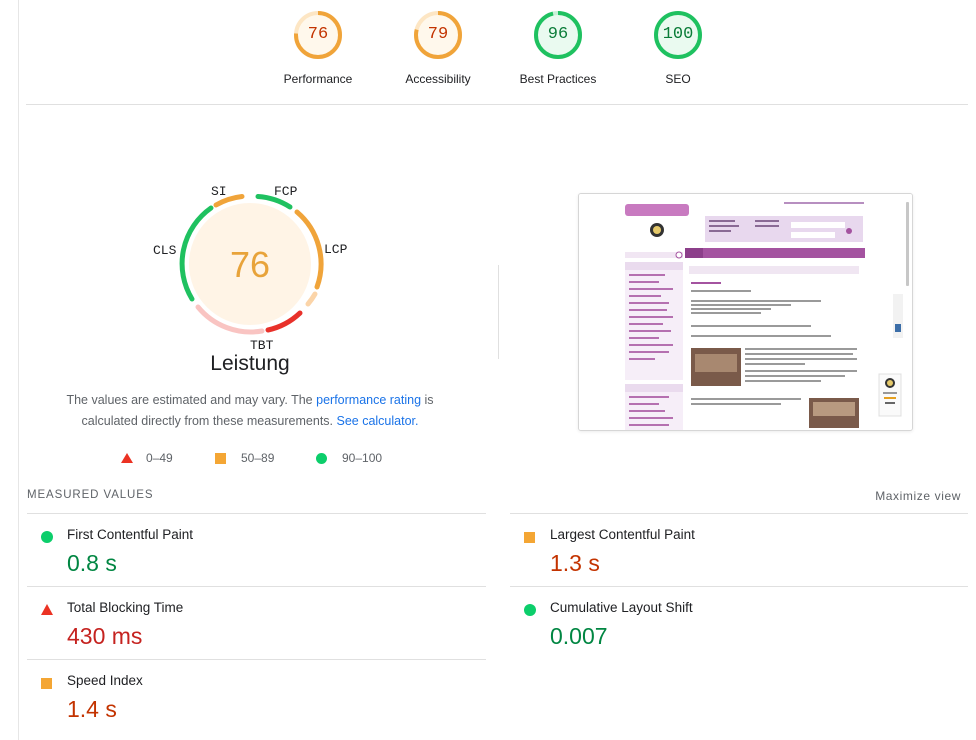  What do you see at coordinates (318, 79) in the screenshot?
I see `gauge-label: Performance` at bounding box center [318, 79].